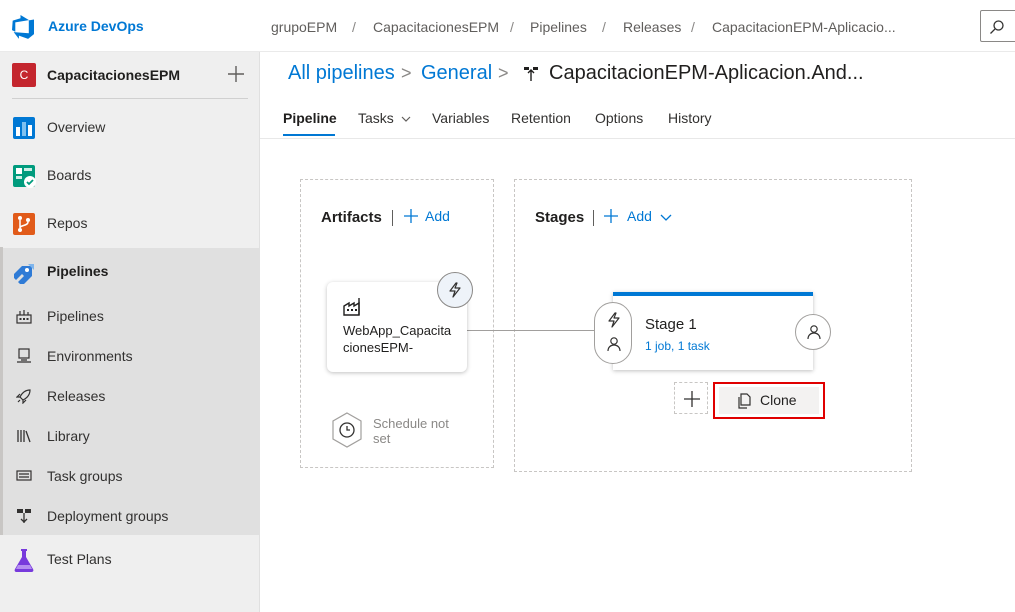  What do you see at coordinates (397, 339) in the screenshot?
I see `artifact-name: WebApp_CapacitacionesEPM-` at bounding box center [397, 339].